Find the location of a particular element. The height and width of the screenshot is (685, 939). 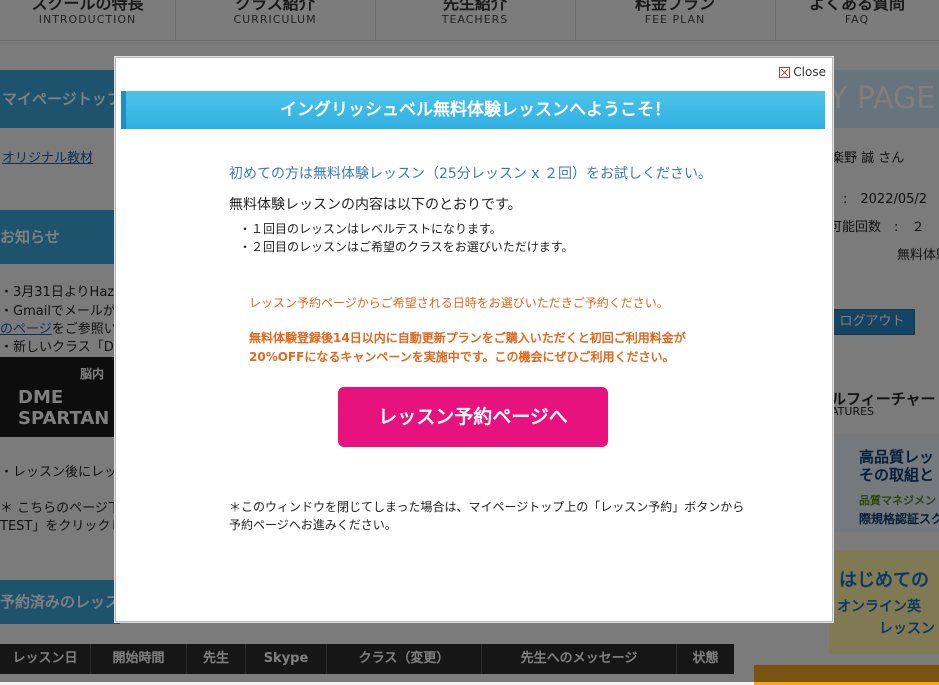

bullet-item: ・２回目のレッスンはご希望のクラスをお選びいただけます。 is located at coordinates (406, 247).